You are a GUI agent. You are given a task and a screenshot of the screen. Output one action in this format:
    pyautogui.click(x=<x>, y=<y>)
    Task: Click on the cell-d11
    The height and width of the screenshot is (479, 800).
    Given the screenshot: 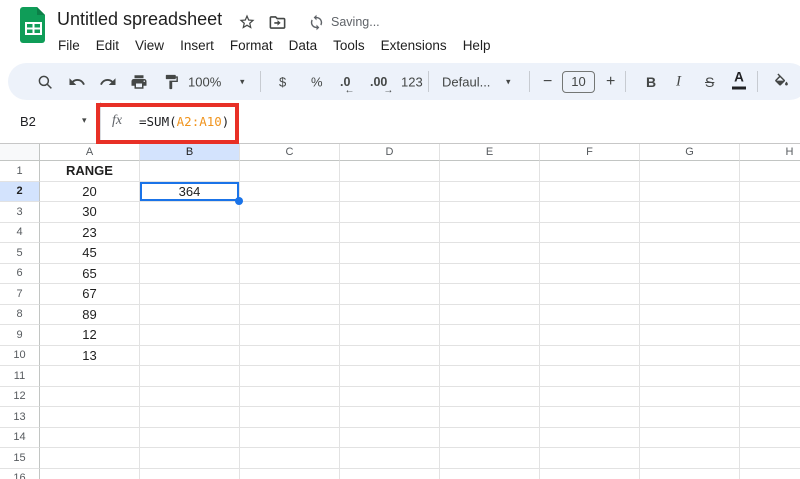 What is the action you would take?
    pyautogui.click(x=390, y=376)
    